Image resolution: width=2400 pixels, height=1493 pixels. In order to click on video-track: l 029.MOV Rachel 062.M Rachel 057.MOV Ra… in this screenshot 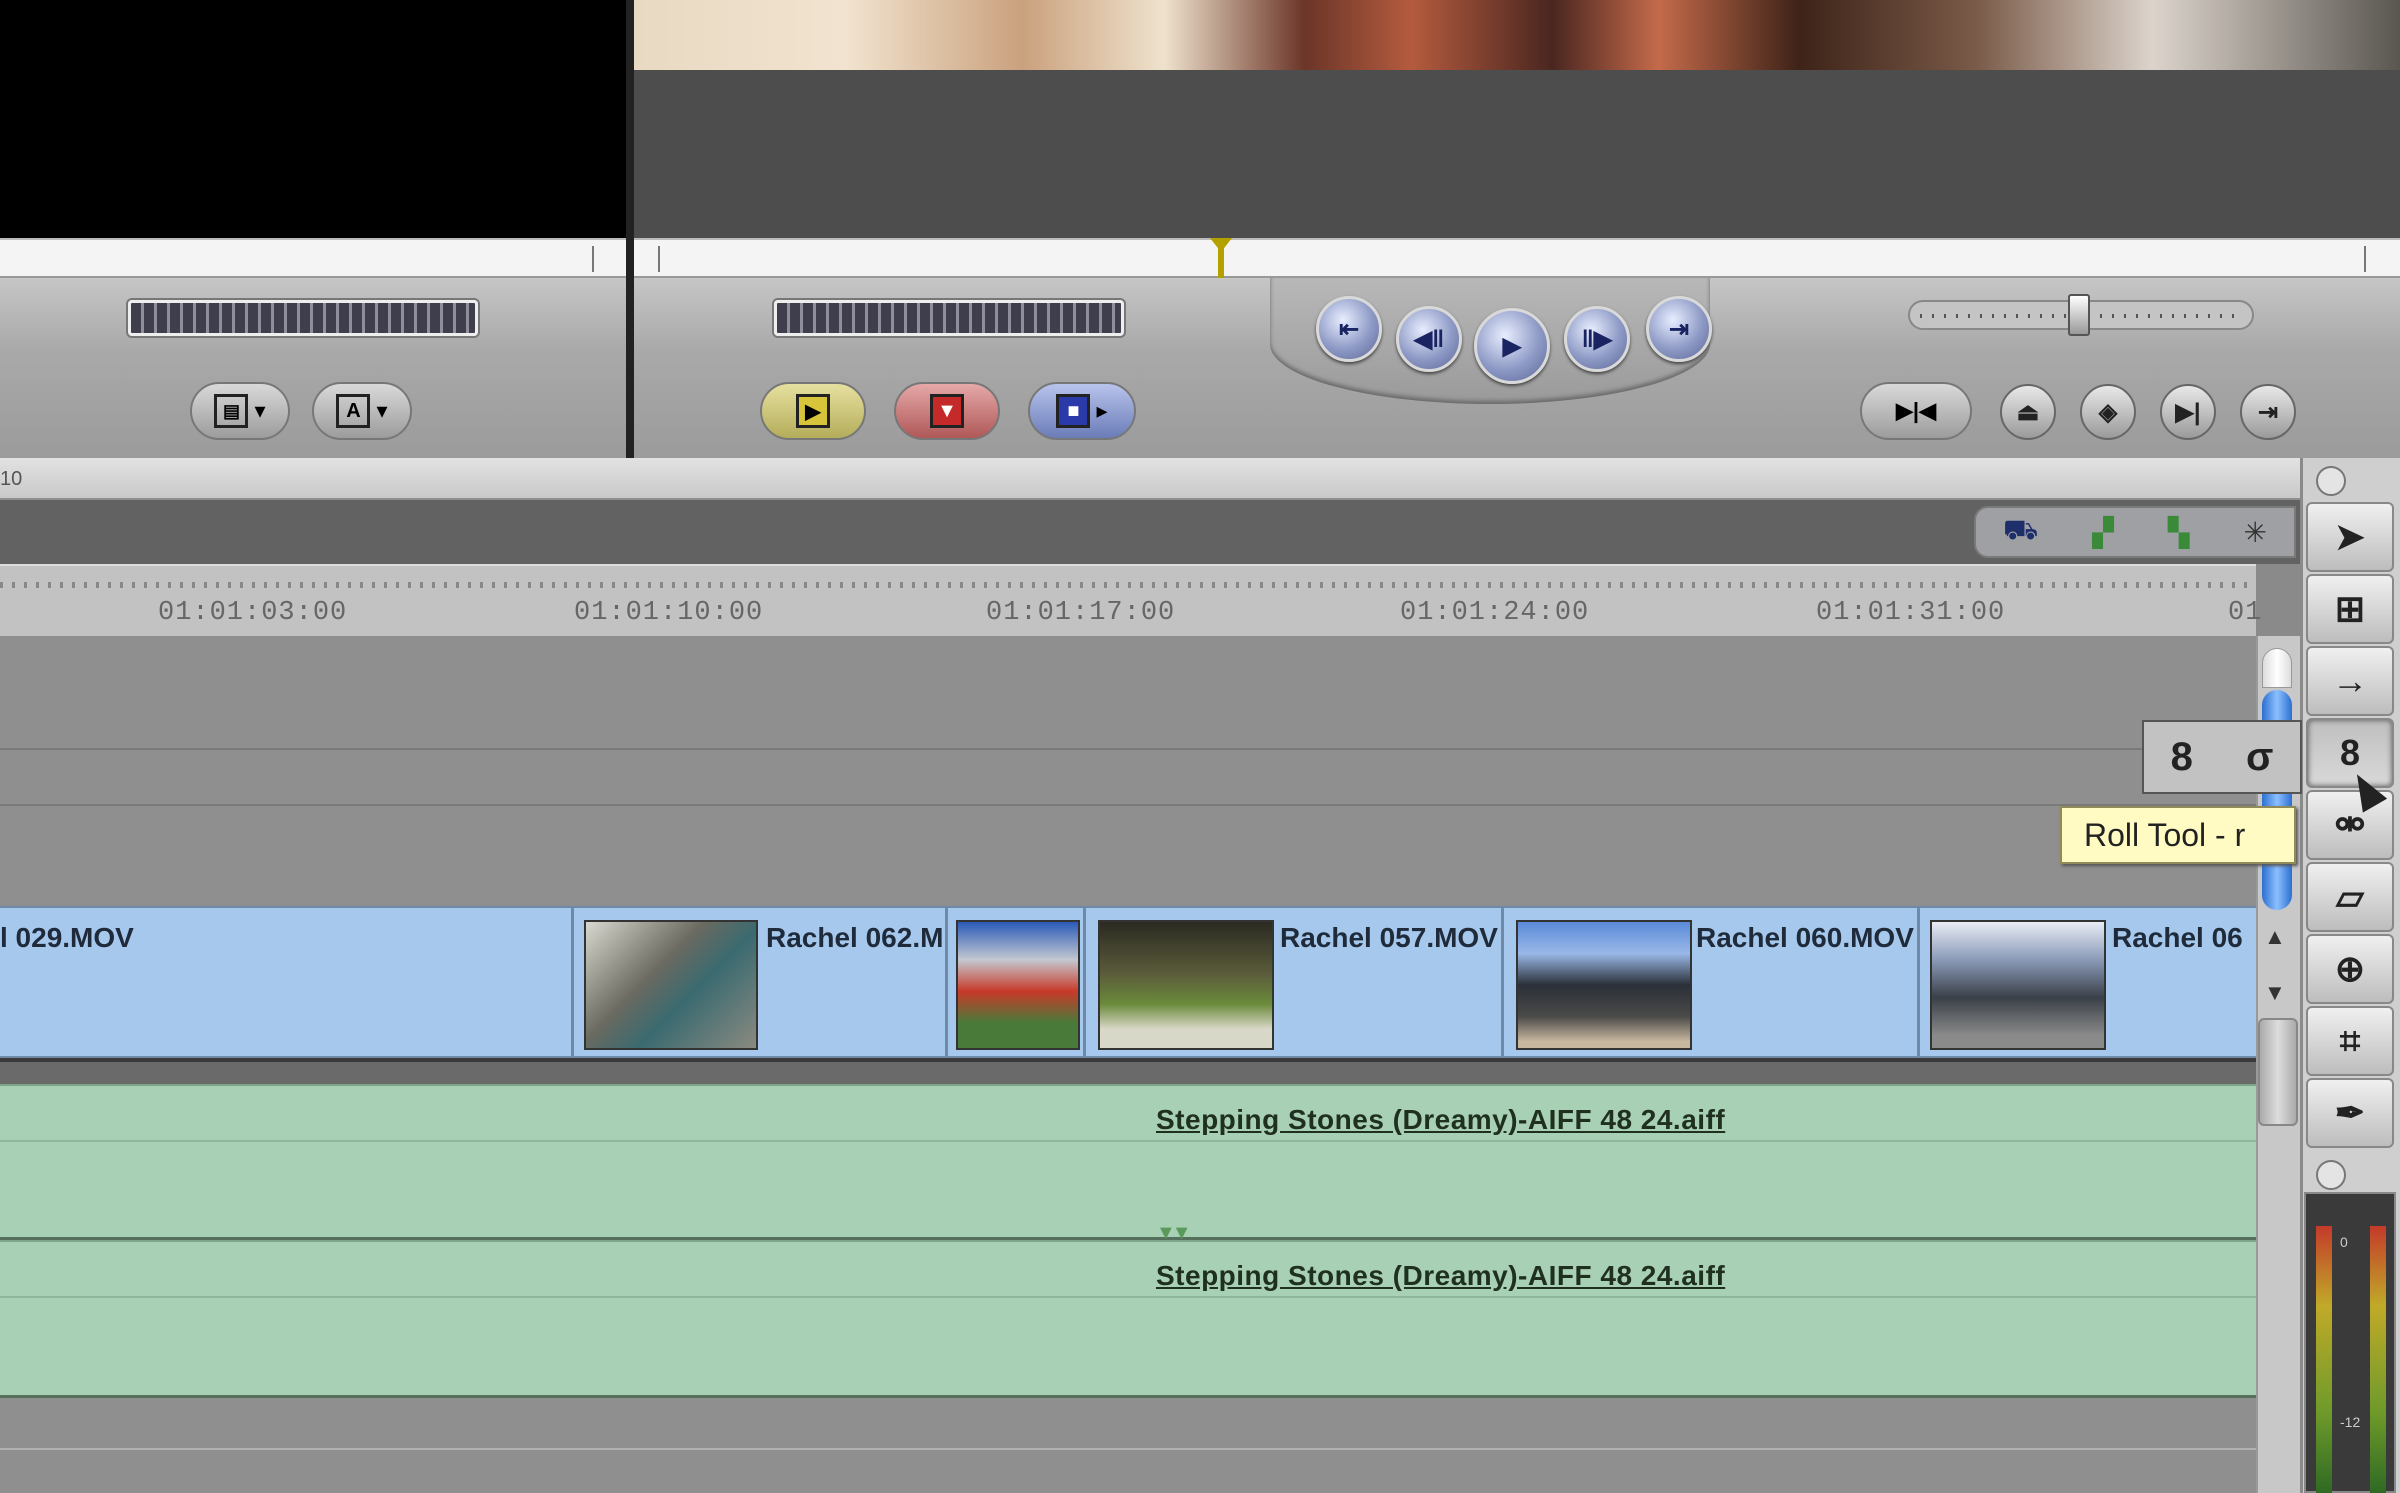, I will do `click(1128, 982)`.